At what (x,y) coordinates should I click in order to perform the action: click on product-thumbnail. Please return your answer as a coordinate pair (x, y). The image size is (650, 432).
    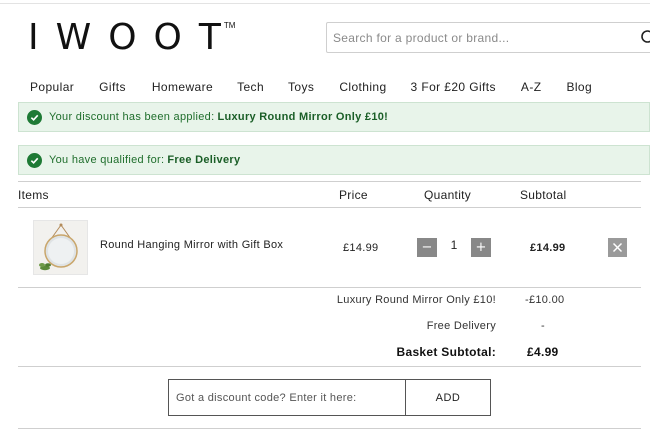
    Looking at the image, I should click on (60, 247).